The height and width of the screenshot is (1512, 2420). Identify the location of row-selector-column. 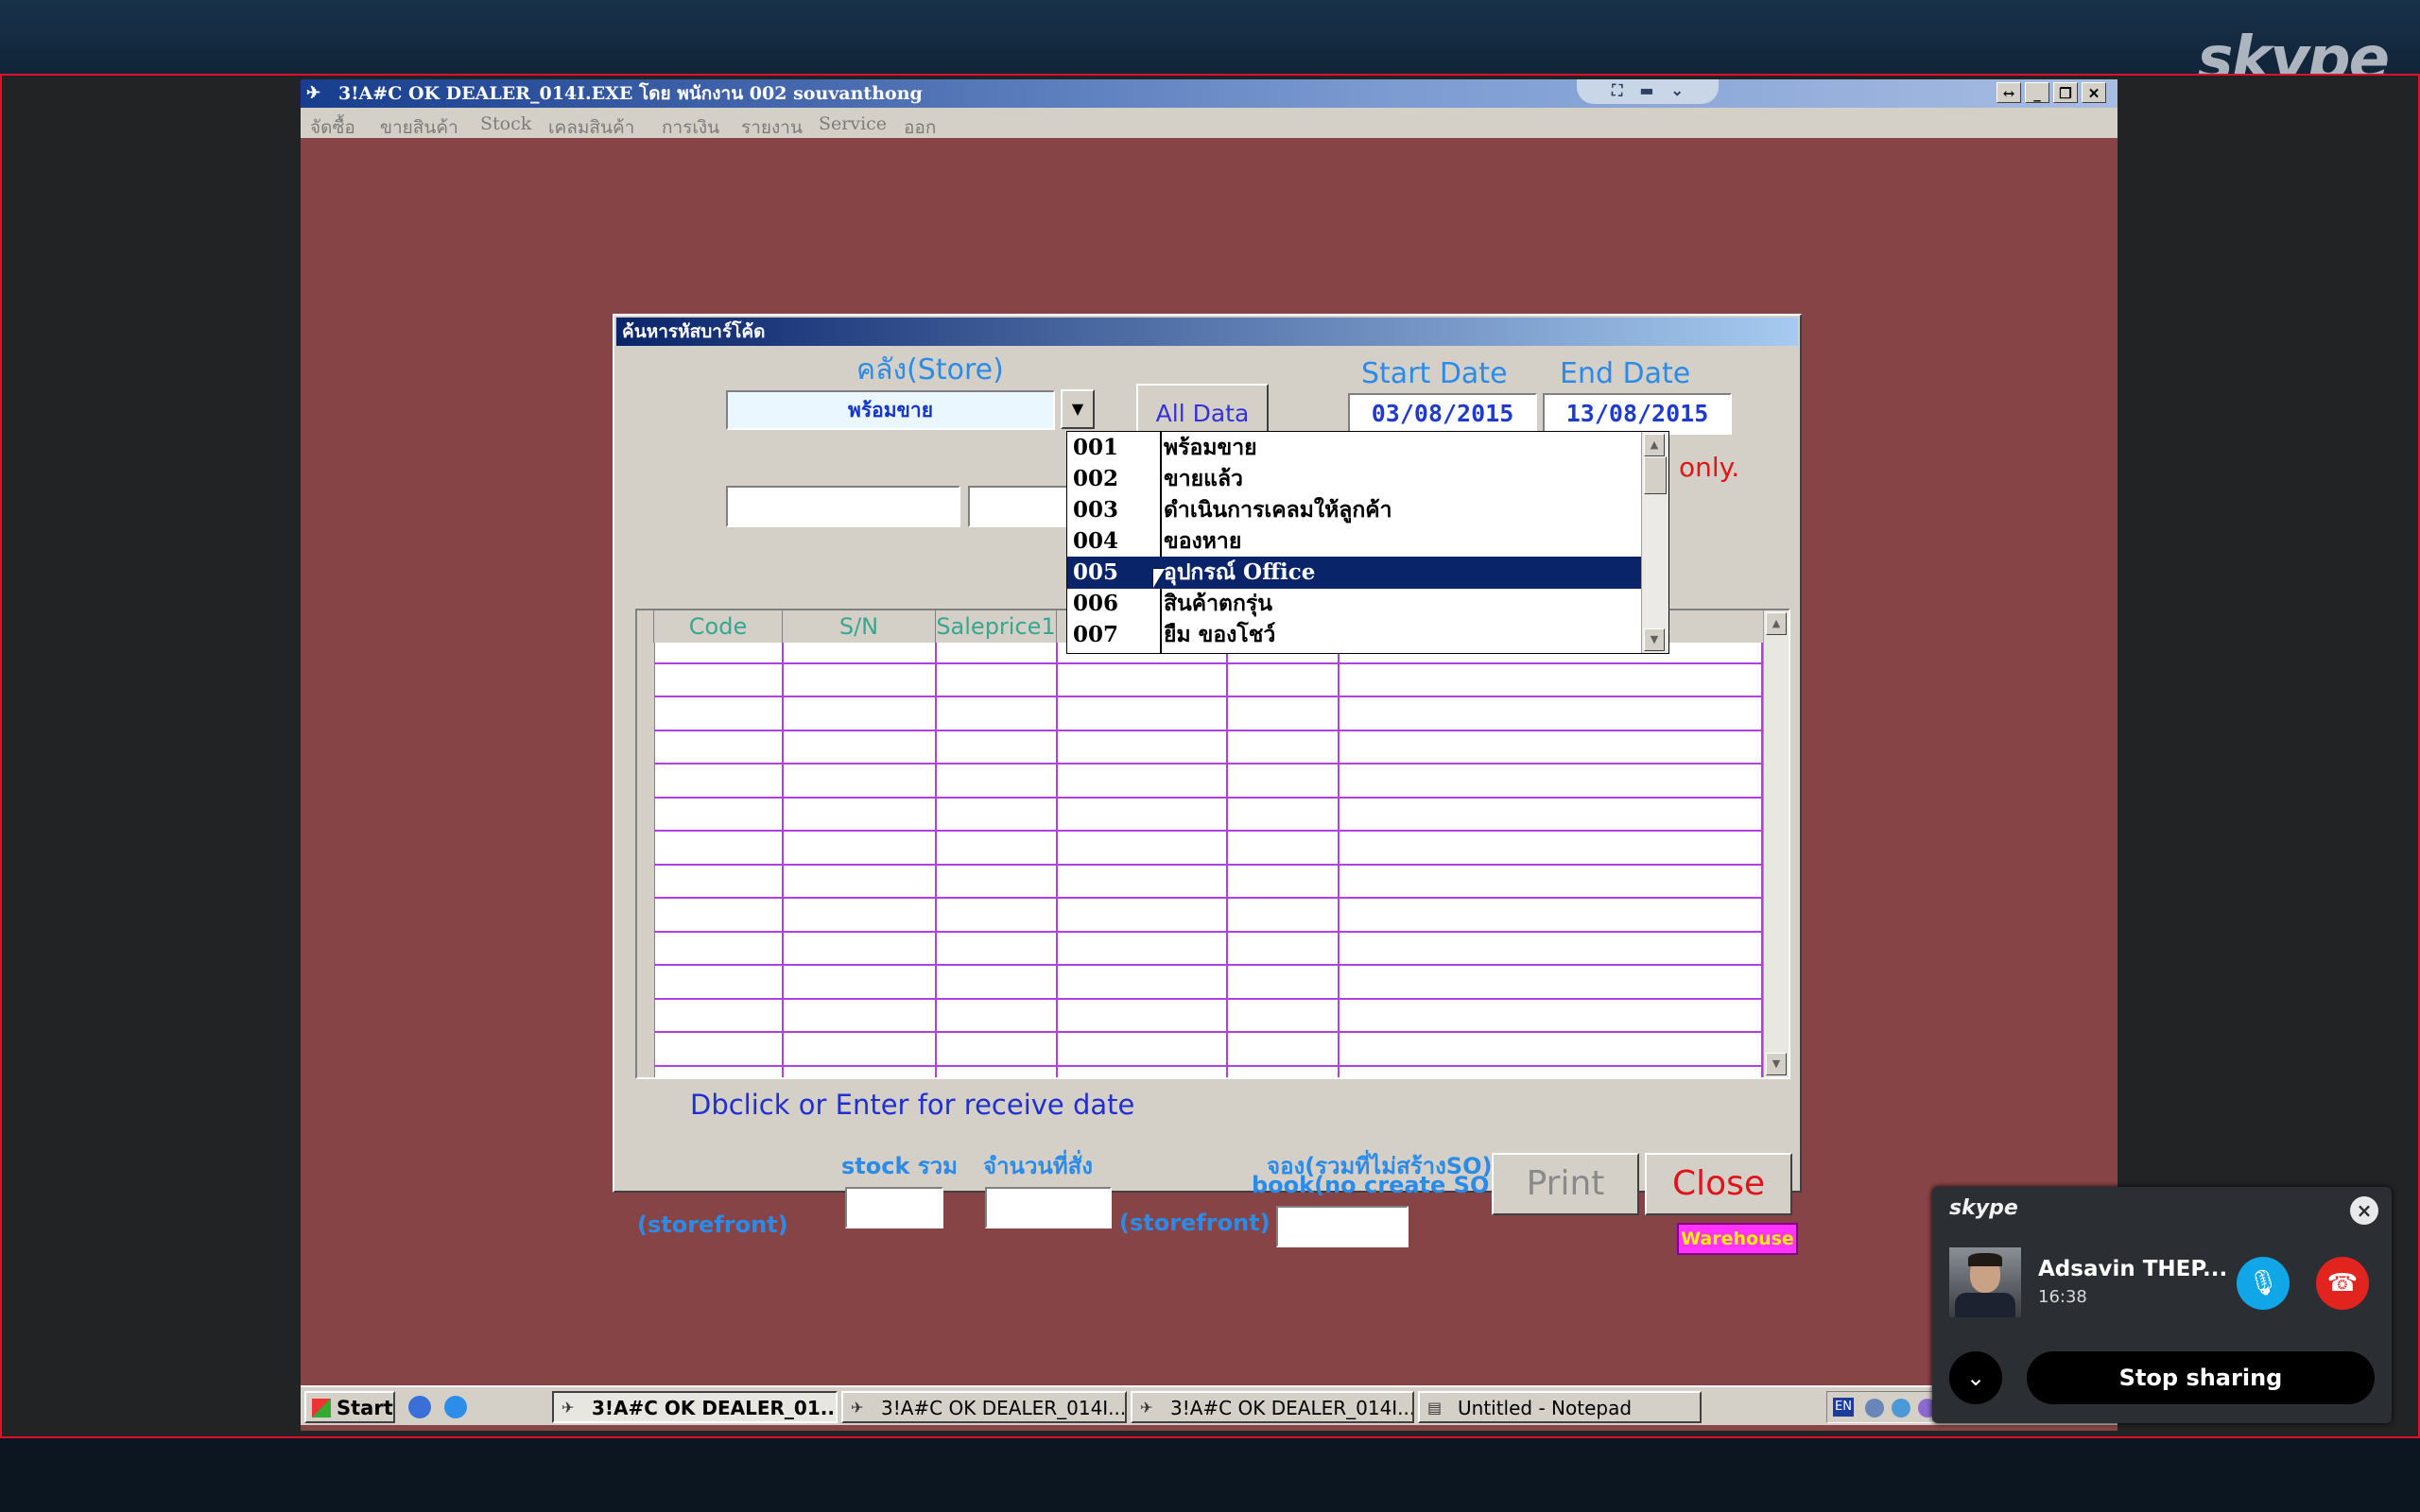
(646, 860).